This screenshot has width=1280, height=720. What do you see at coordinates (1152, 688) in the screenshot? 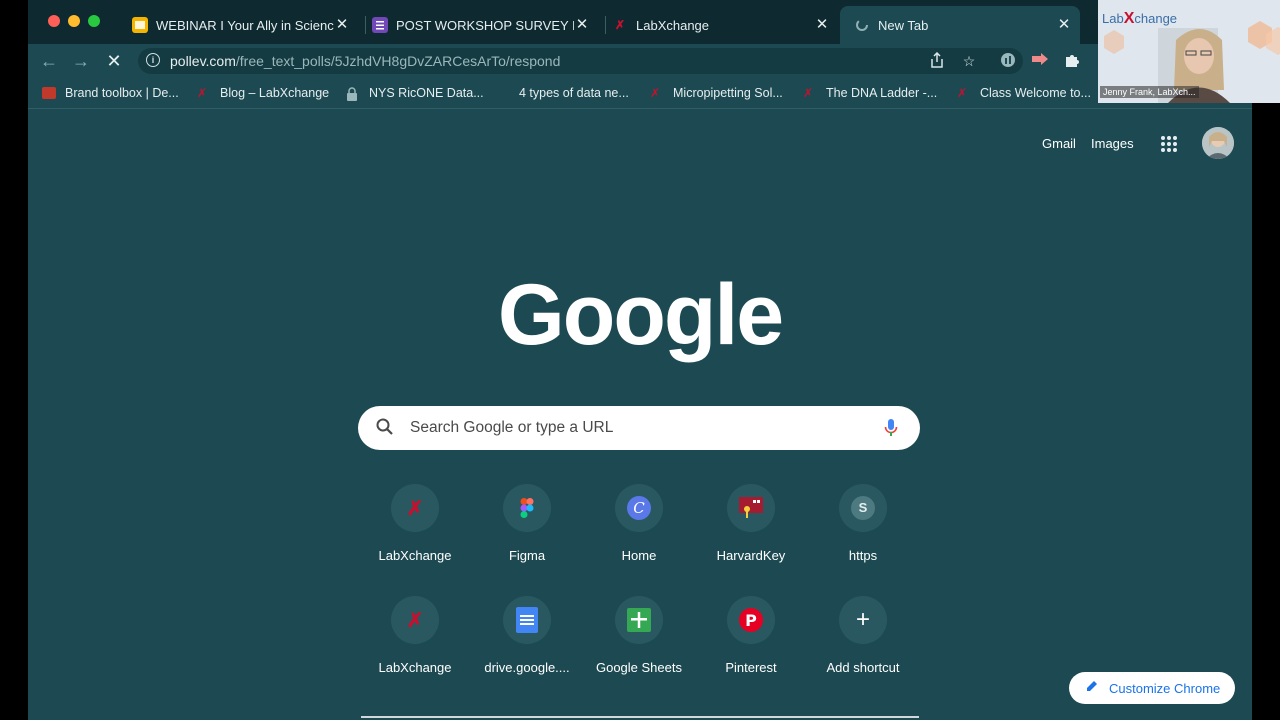
I see `customize-chrome-button: Customize Chrome` at bounding box center [1152, 688].